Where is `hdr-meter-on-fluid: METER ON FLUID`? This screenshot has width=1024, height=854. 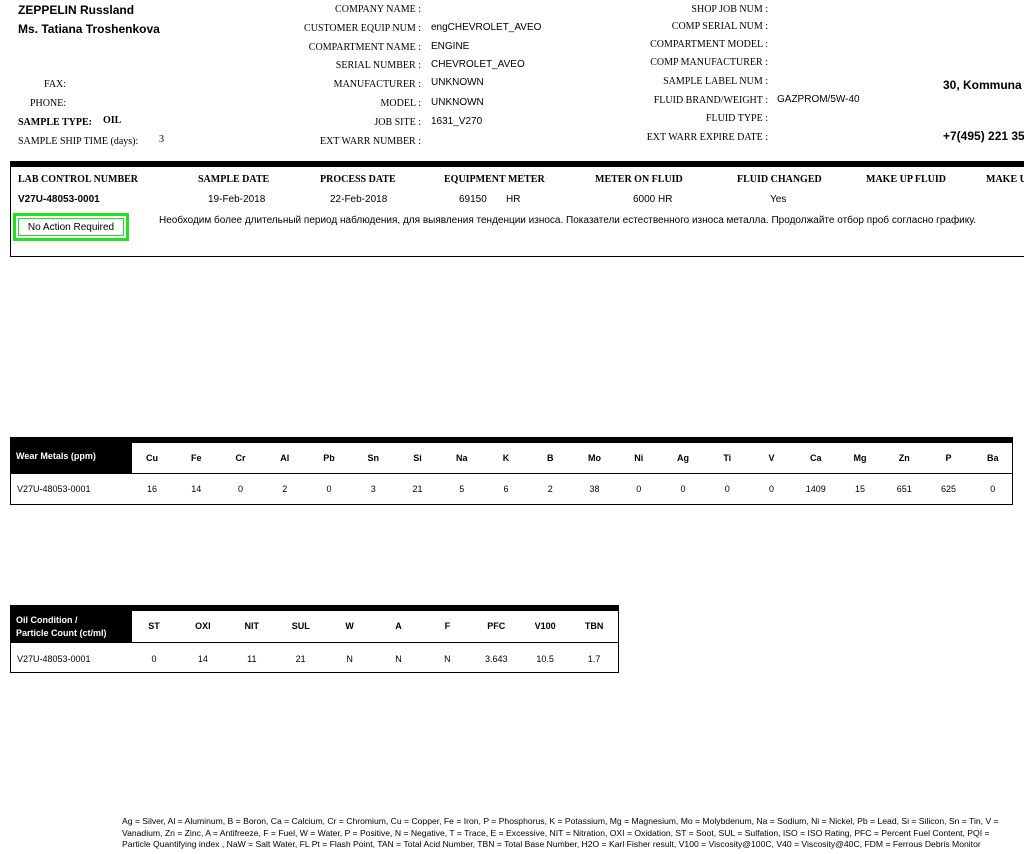 hdr-meter-on-fluid: METER ON FLUID is located at coordinates (639, 179).